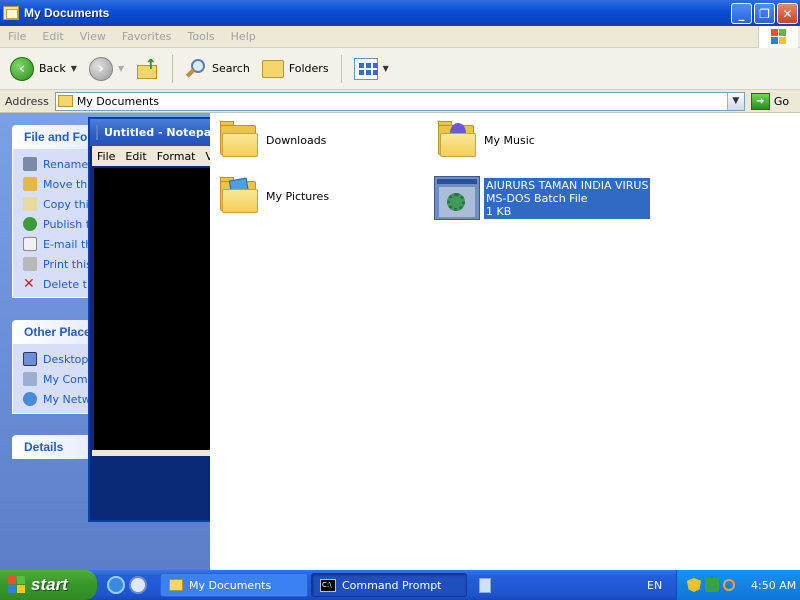 The width and height of the screenshot is (800, 600). I want to click on task-label: Move th, so click(65, 184).